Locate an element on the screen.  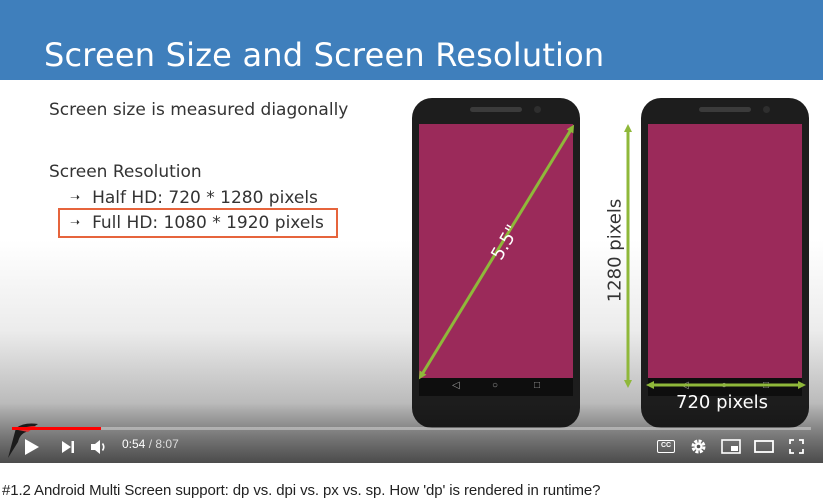
time-display: 0:54 / 8:07 is located at coordinates (150, 444).